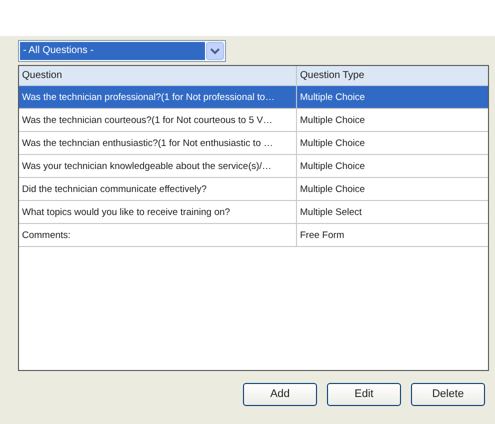 This screenshot has height=424, width=495. I want to click on table-row: Did the technician communicate effectively? Multiple Choice, so click(253, 189).